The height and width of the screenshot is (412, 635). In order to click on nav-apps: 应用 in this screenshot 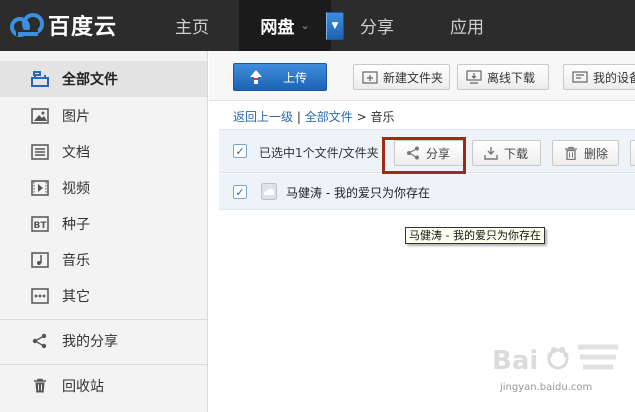, I will do `click(467, 25)`.